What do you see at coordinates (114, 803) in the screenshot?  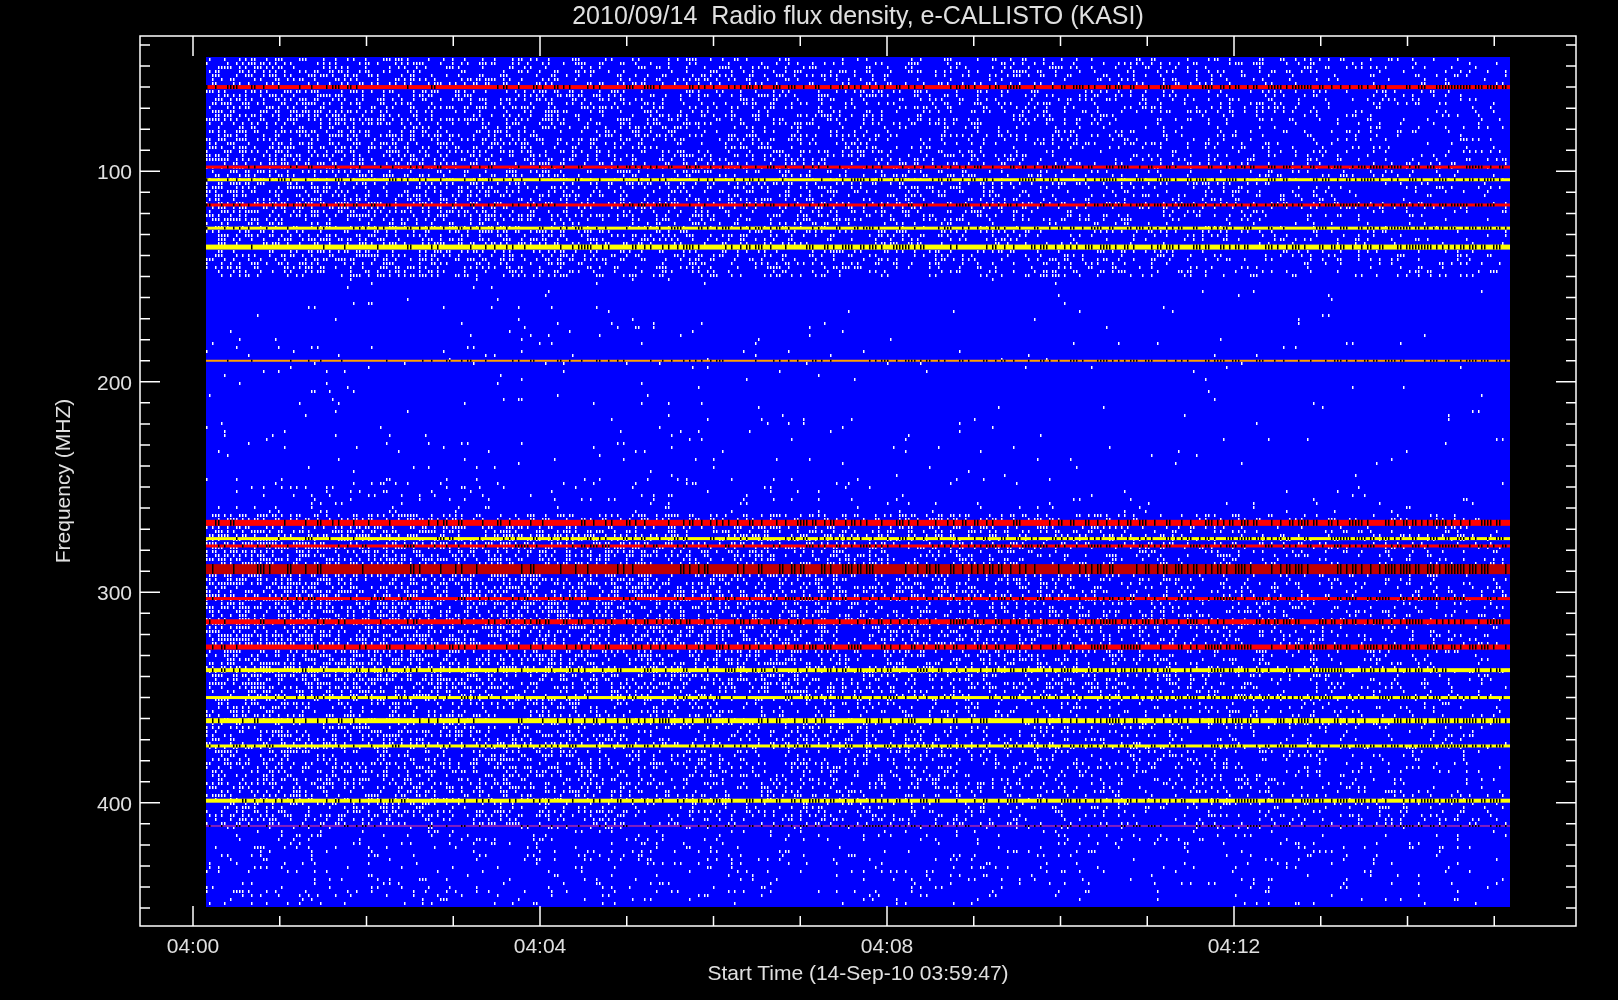 I see `tick-label: 400` at bounding box center [114, 803].